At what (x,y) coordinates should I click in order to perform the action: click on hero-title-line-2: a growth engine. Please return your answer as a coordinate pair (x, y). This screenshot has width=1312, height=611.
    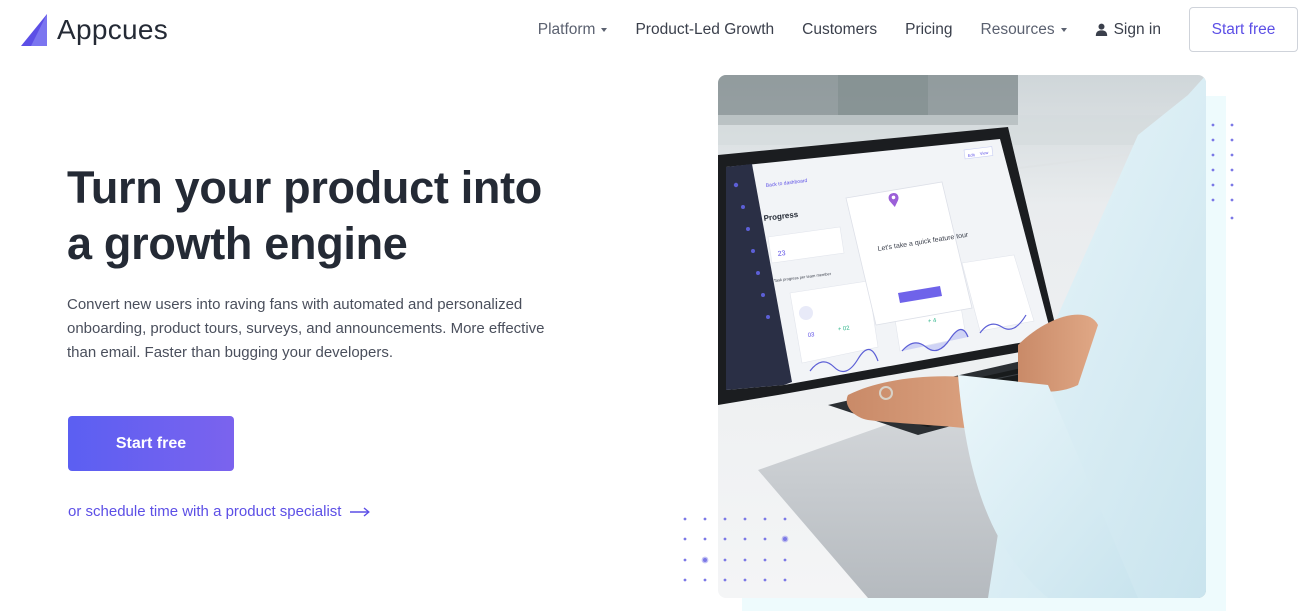
    Looking at the image, I should click on (237, 243).